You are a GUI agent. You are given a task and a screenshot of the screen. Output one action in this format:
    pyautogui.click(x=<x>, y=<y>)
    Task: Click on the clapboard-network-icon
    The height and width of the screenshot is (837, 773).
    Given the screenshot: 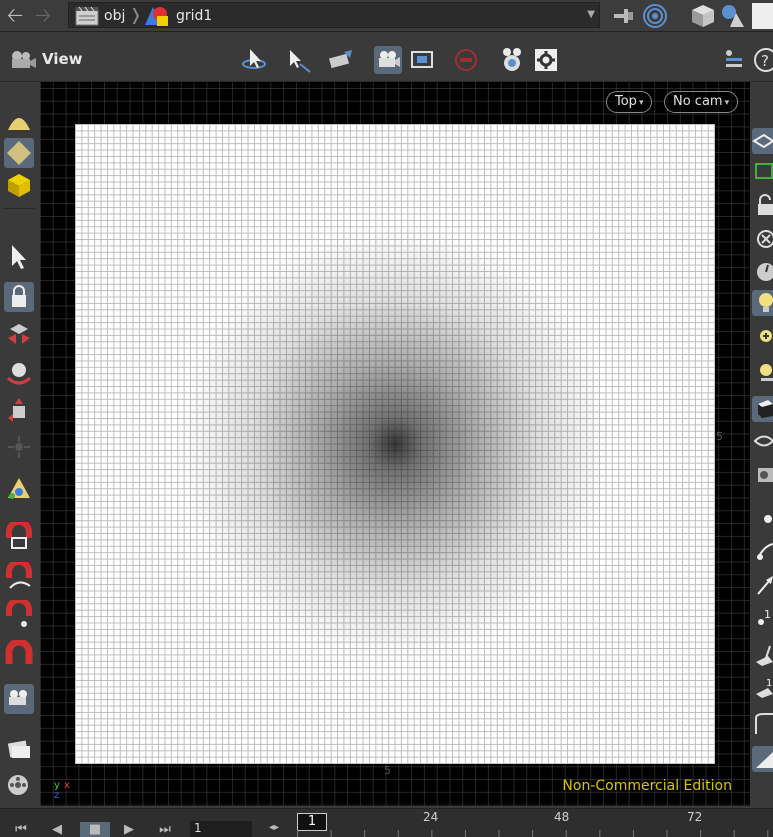 What is the action you would take?
    pyautogui.click(x=87, y=16)
    